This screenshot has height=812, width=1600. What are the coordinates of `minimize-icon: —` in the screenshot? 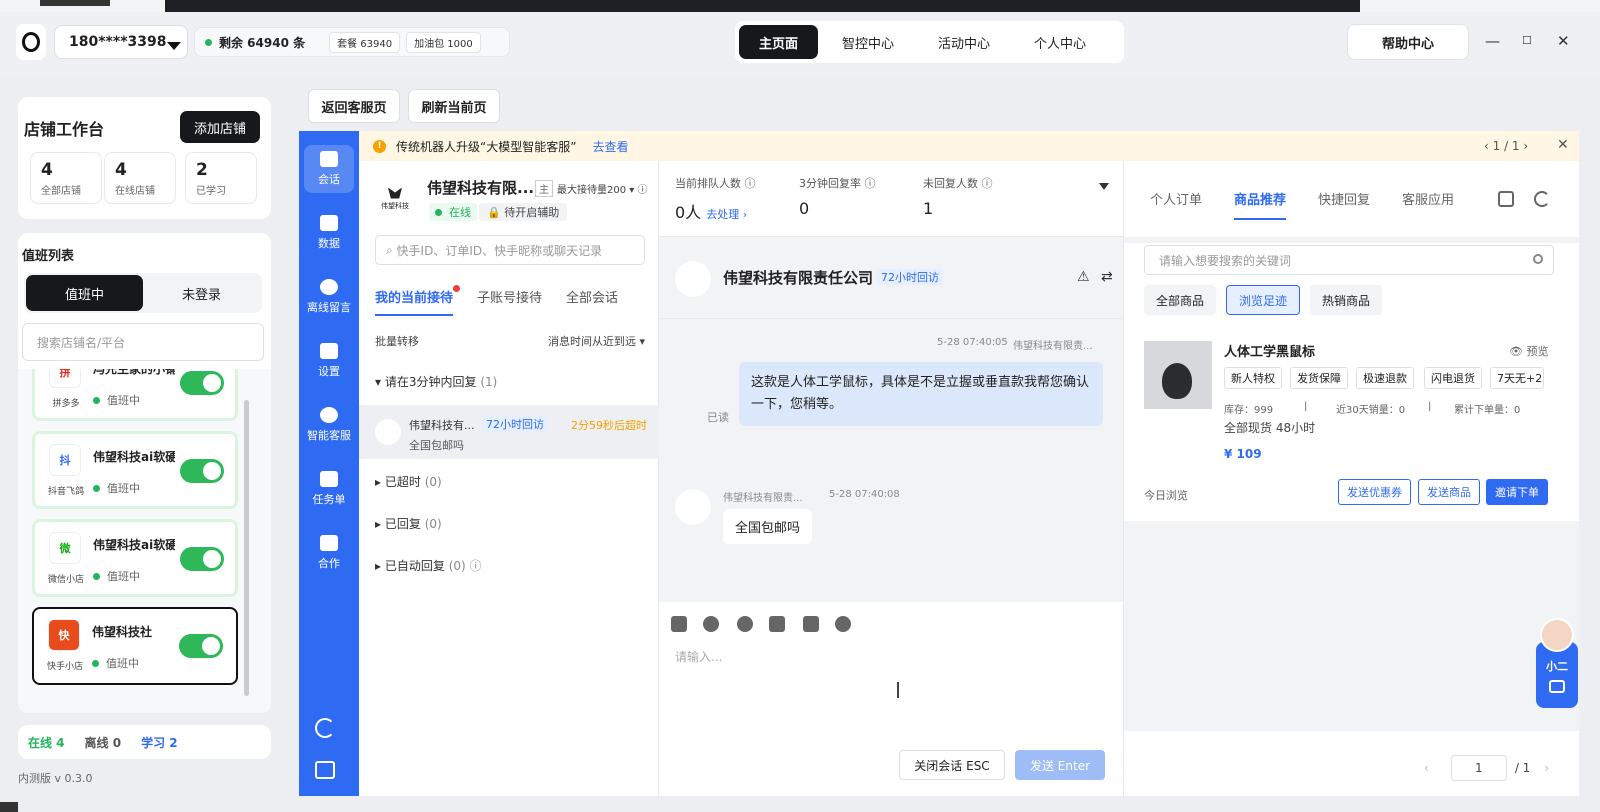 It's located at (1492, 41).